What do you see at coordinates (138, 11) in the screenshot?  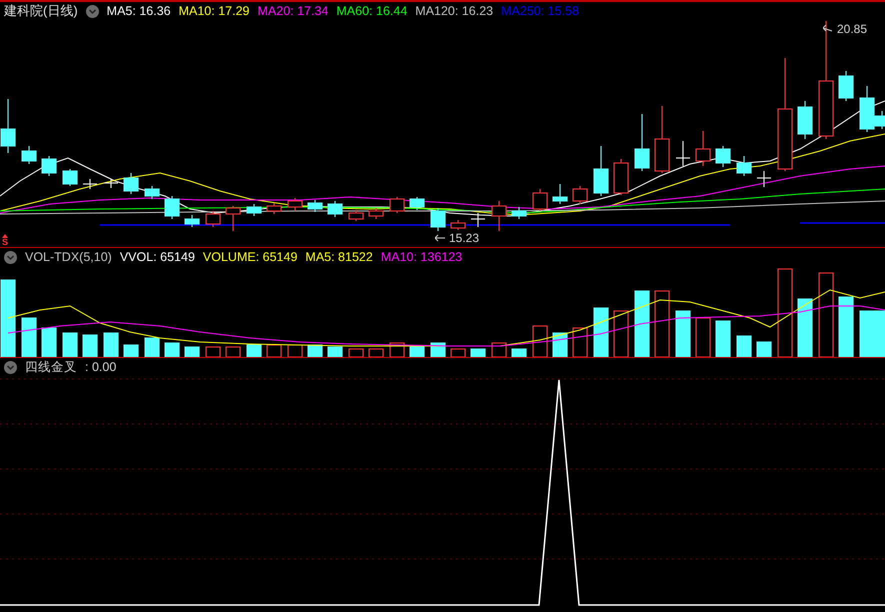 I see `indicator-value: MA5: 16.36` at bounding box center [138, 11].